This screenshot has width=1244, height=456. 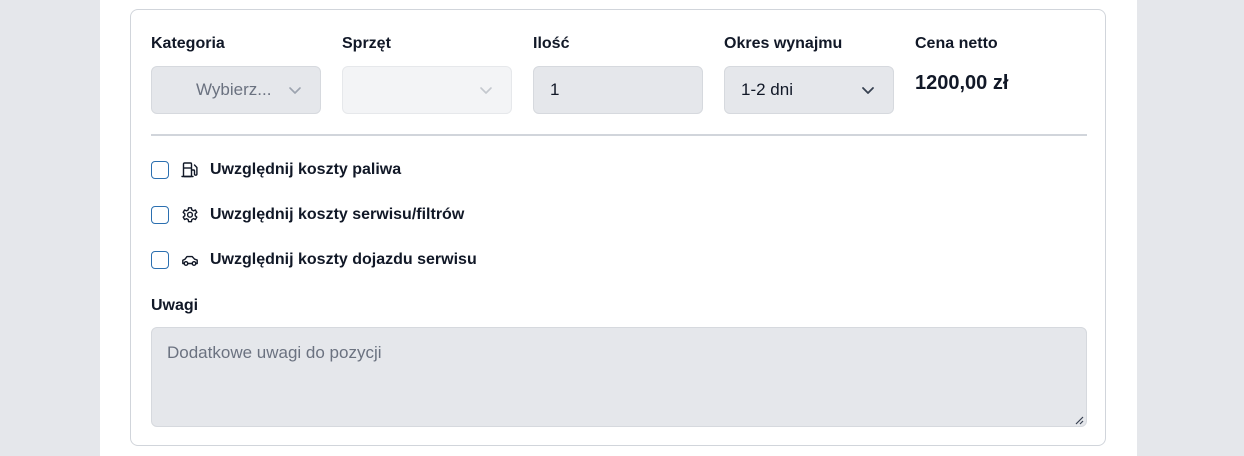 I want to click on quantity-input-value: 1, so click(x=555, y=89).